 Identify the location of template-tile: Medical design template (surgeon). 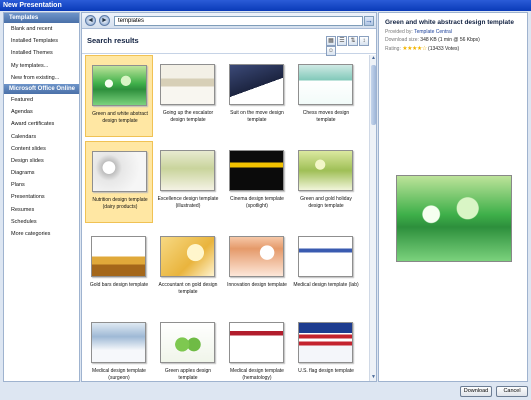
(119, 347).